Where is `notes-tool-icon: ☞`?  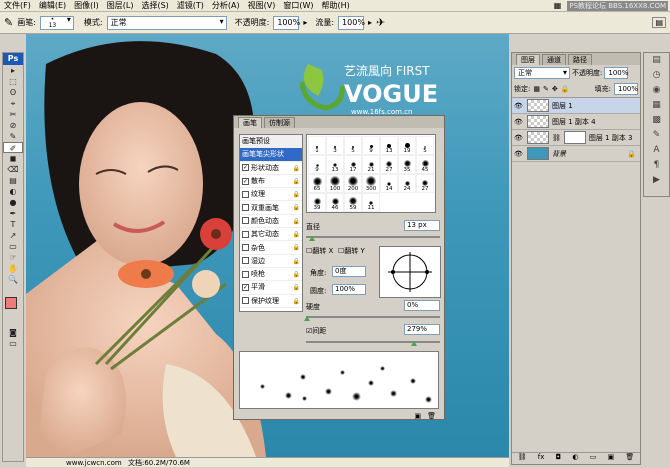 notes-tool-icon: ☞ is located at coordinates (13, 257).